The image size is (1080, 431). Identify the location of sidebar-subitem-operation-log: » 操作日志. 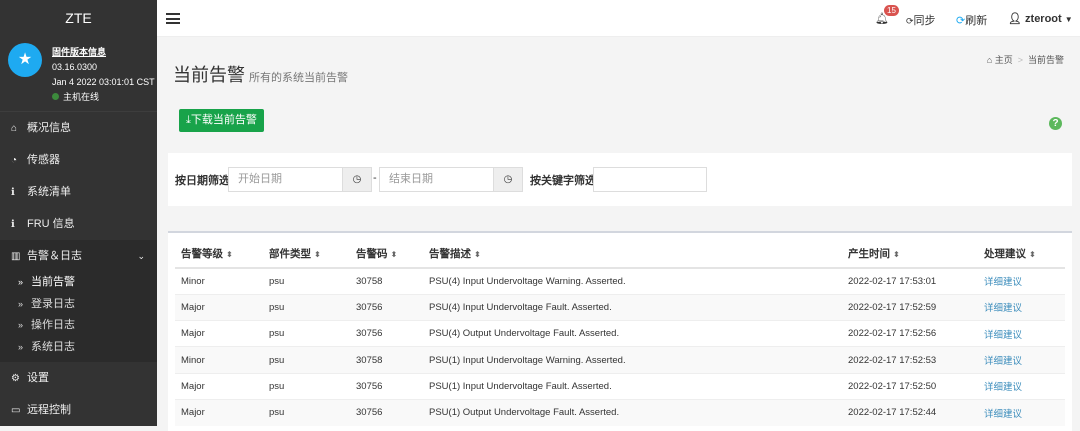
(78, 326).